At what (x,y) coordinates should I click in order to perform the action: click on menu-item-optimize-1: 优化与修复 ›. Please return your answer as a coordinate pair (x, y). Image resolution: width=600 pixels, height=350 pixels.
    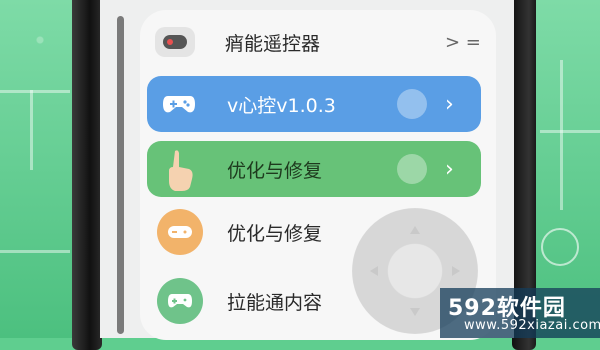
    Looking at the image, I should click on (314, 169).